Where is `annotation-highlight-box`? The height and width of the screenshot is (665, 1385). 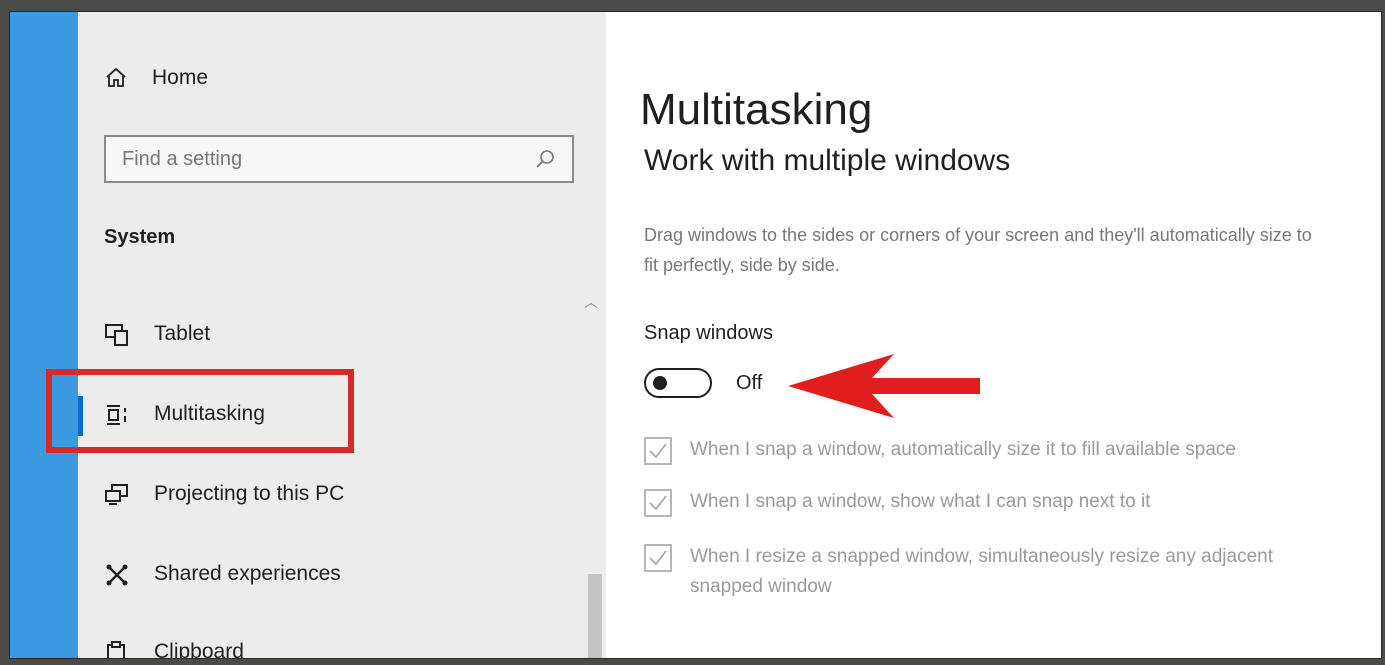
annotation-highlight-box is located at coordinates (200, 411).